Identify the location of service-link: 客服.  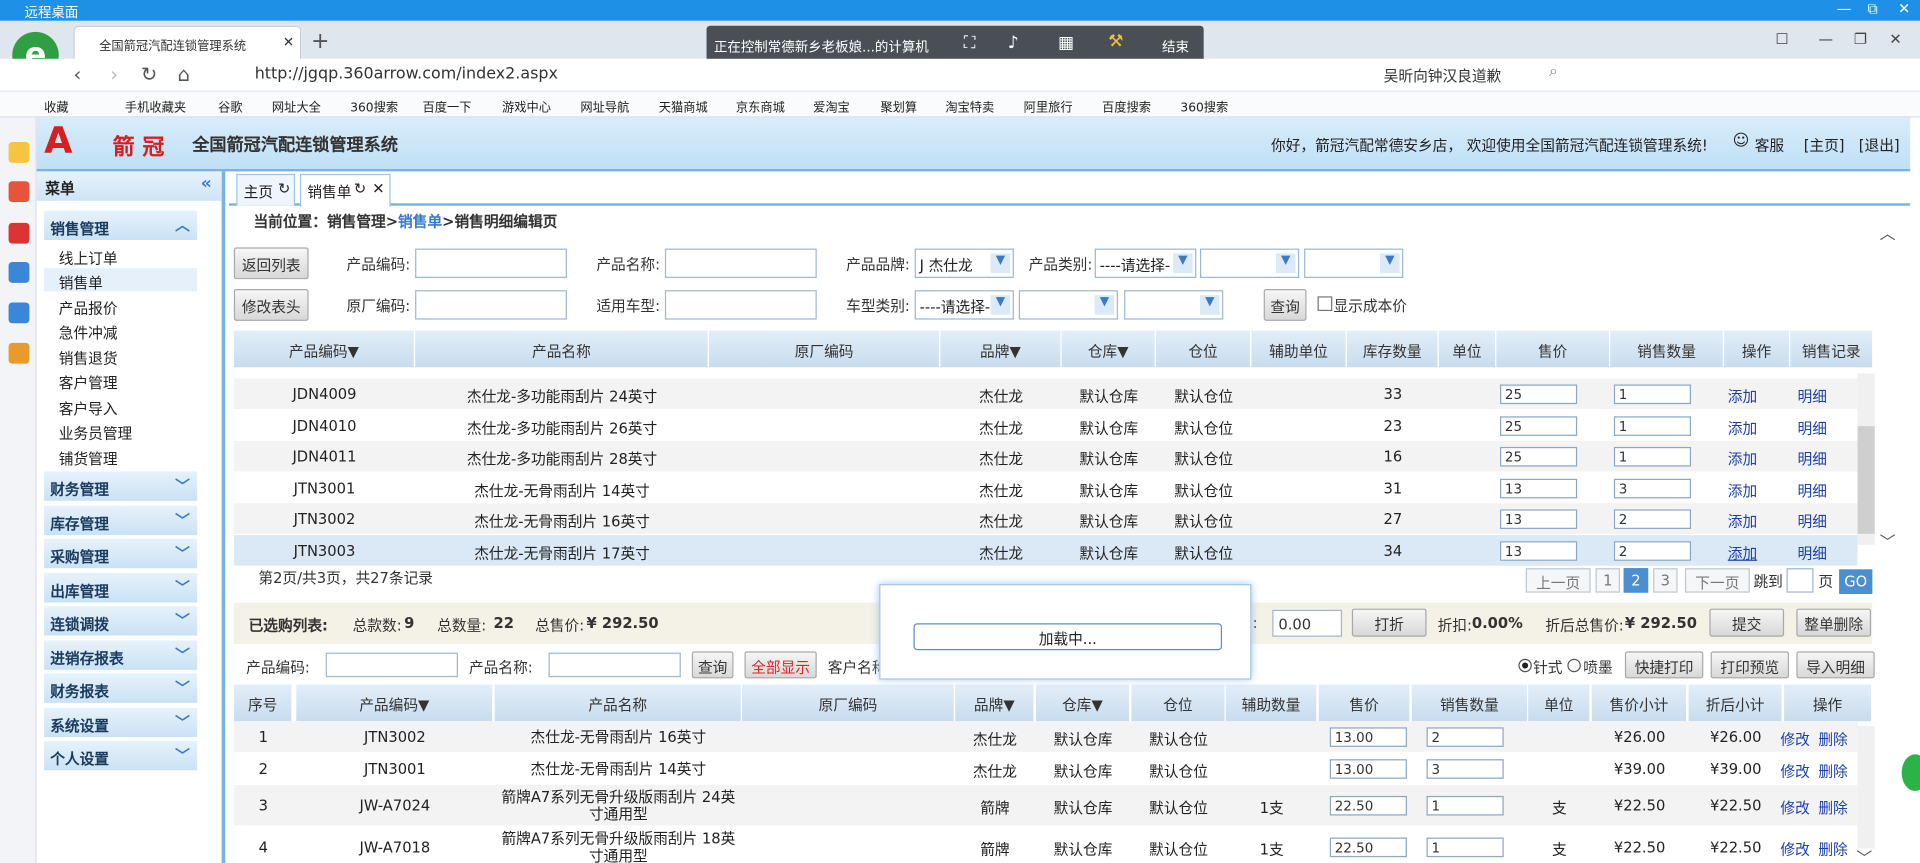
(1769, 145).